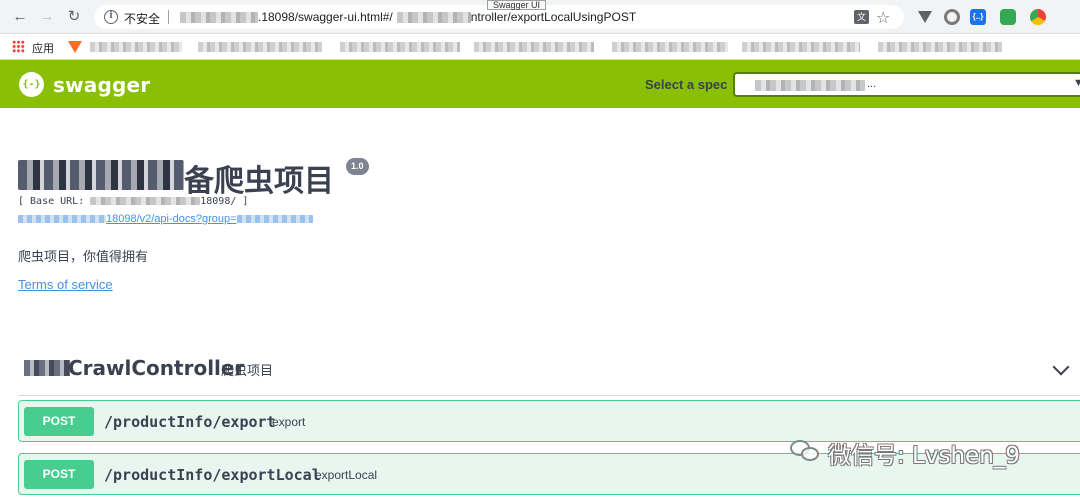 This screenshot has height=502, width=1080. Describe the element at coordinates (75, 47) in the screenshot. I see `gitlab-icon` at that location.